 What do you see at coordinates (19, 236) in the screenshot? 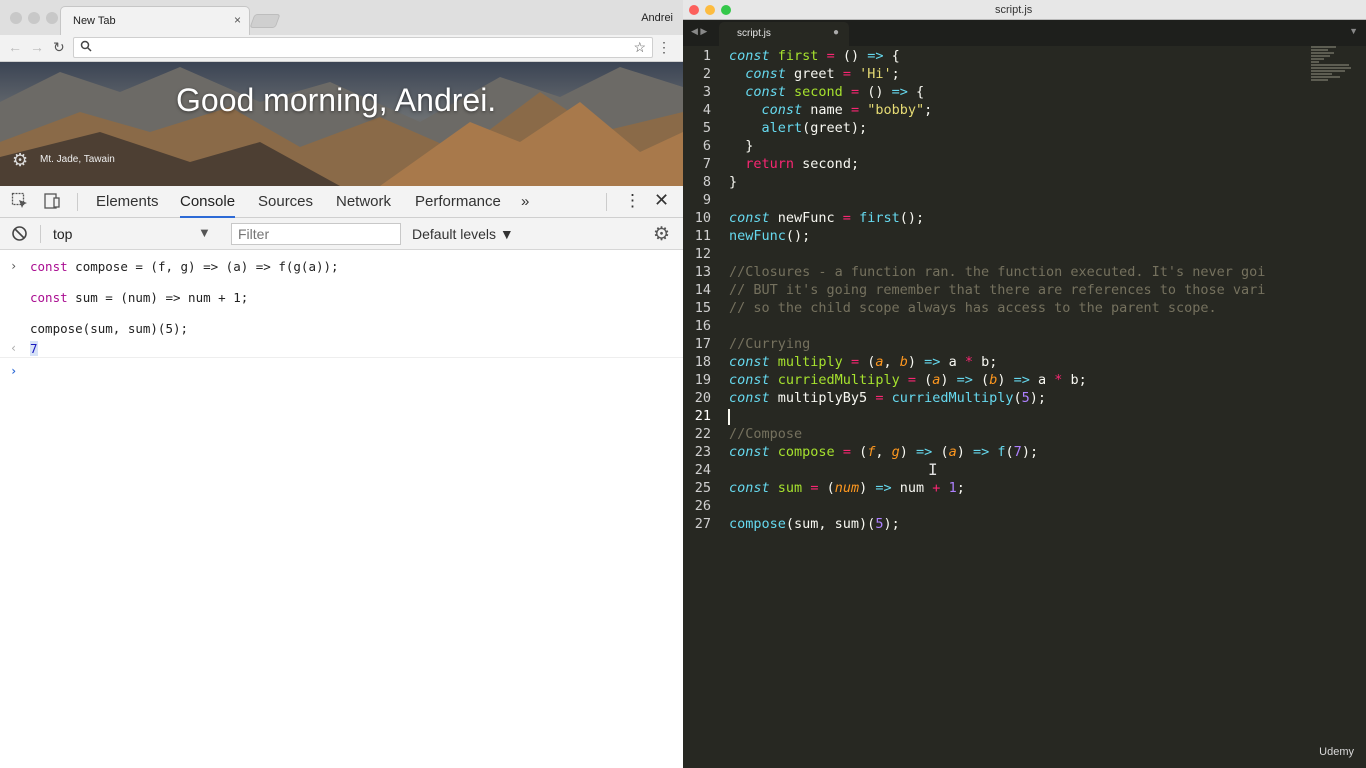
I see `clear-console-icon` at bounding box center [19, 236].